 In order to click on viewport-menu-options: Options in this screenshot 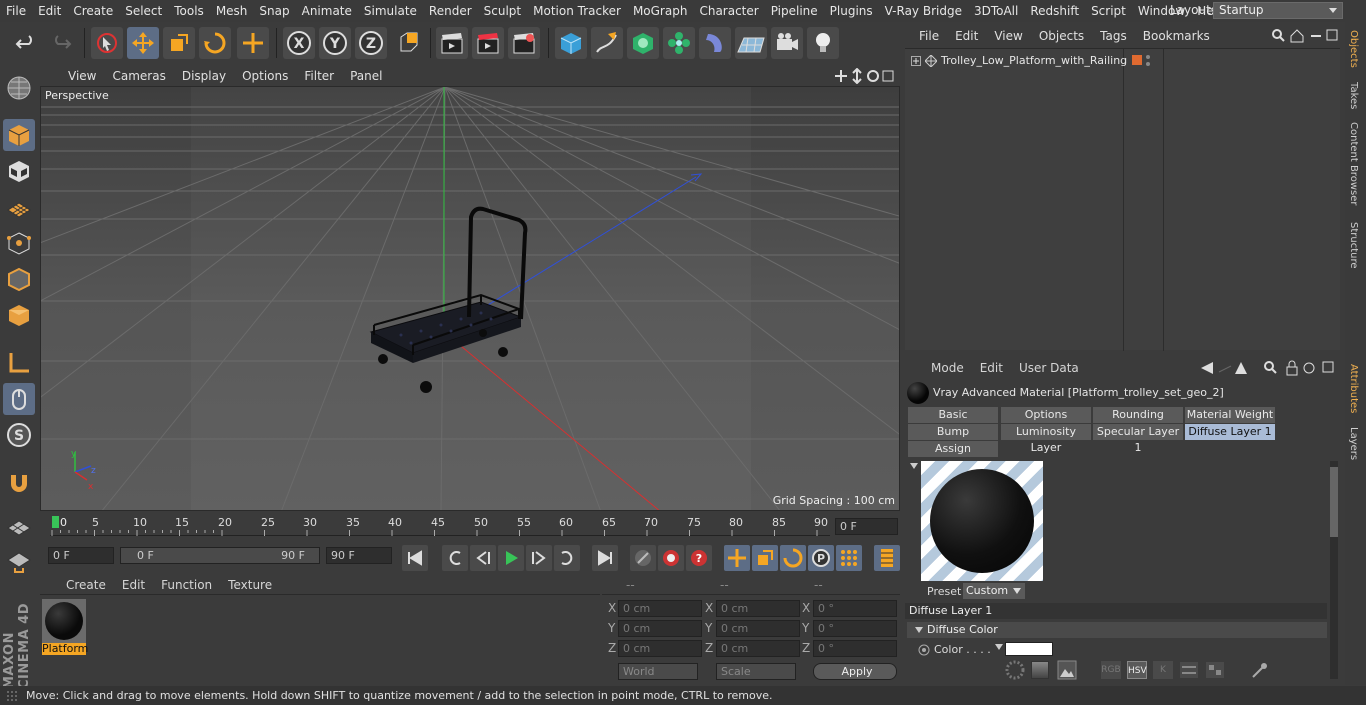, I will do `click(265, 76)`.